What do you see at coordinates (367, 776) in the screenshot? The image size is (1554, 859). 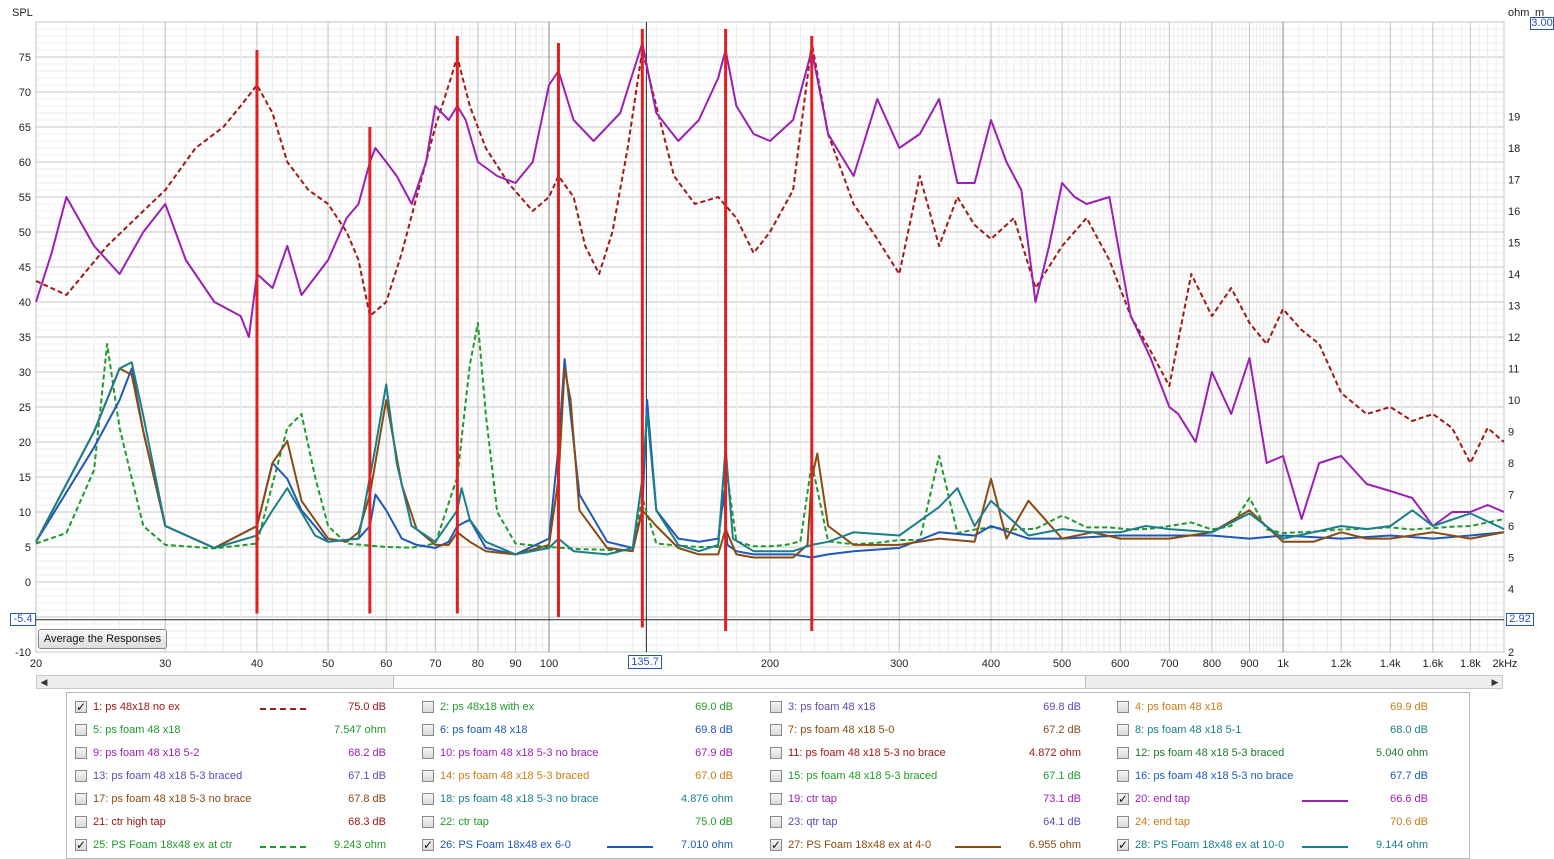 I see `legend-item-value: 67.1 dB` at bounding box center [367, 776].